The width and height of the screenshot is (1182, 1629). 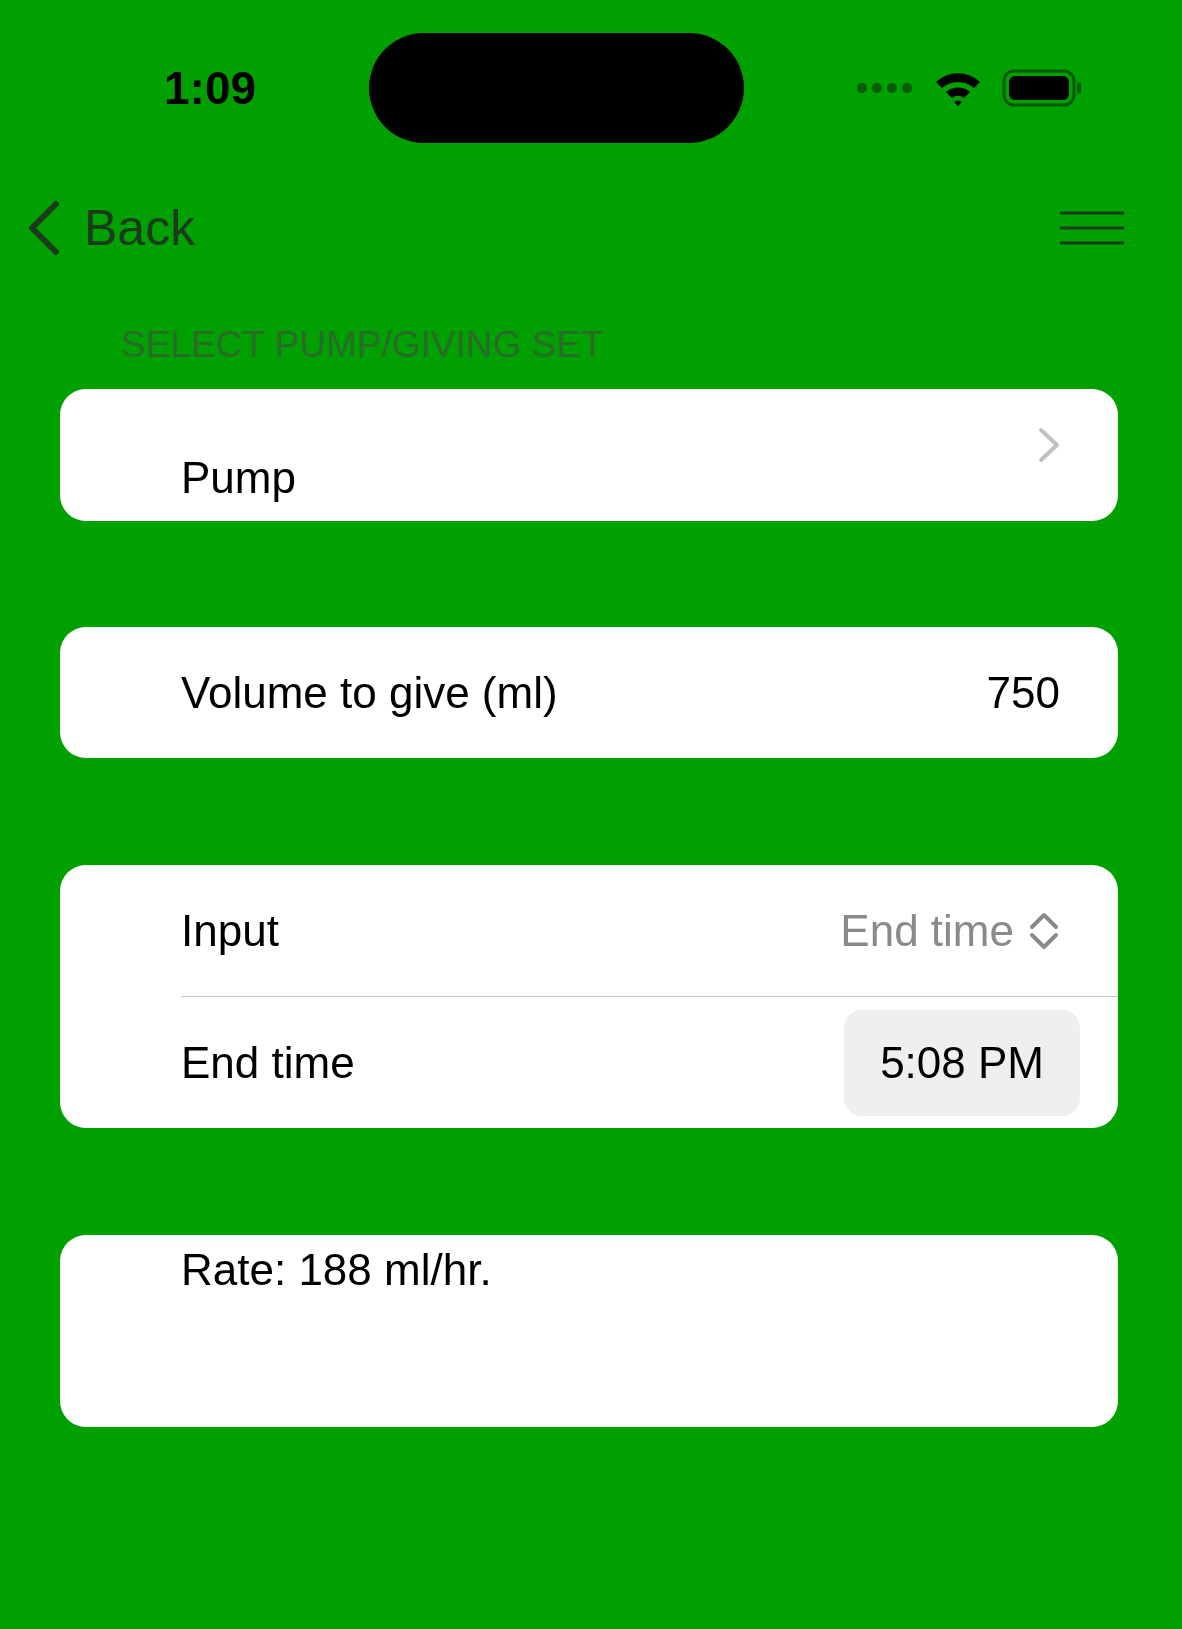 I want to click on status-time: 1:09, so click(x=210, y=88).